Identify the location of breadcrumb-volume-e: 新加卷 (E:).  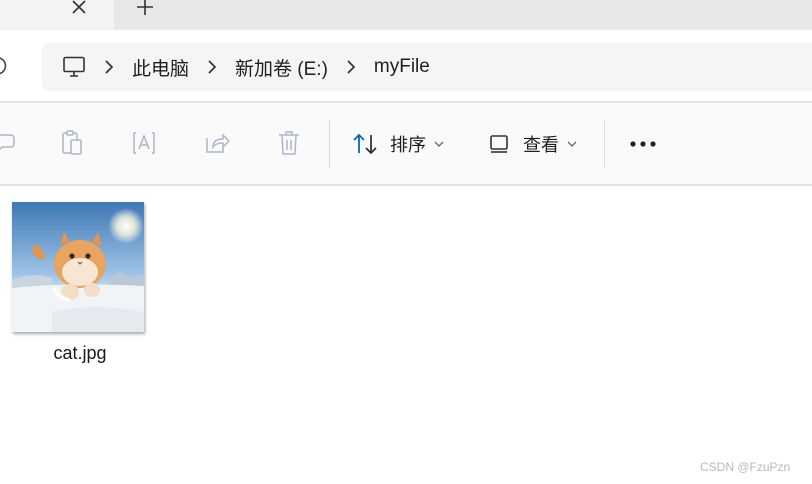
(281, 67).